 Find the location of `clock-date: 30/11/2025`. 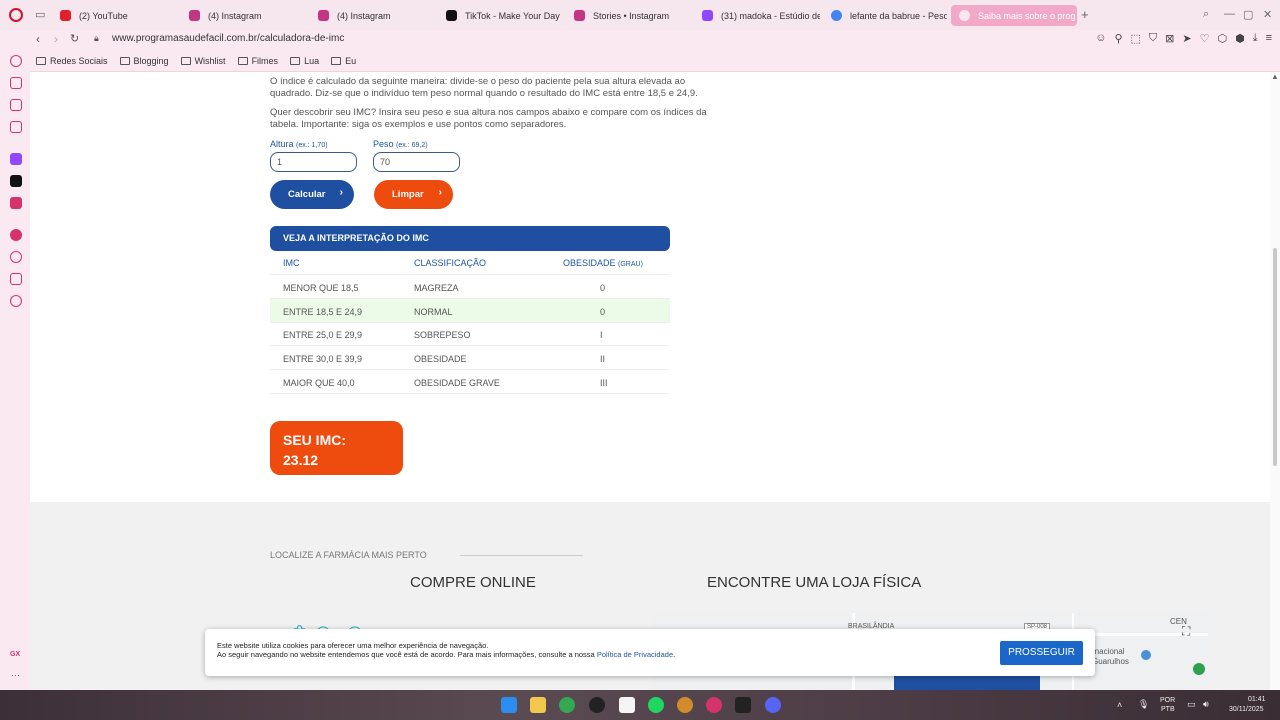

clock-date: 30/11/2025 is located at coordinates (1246, 709).